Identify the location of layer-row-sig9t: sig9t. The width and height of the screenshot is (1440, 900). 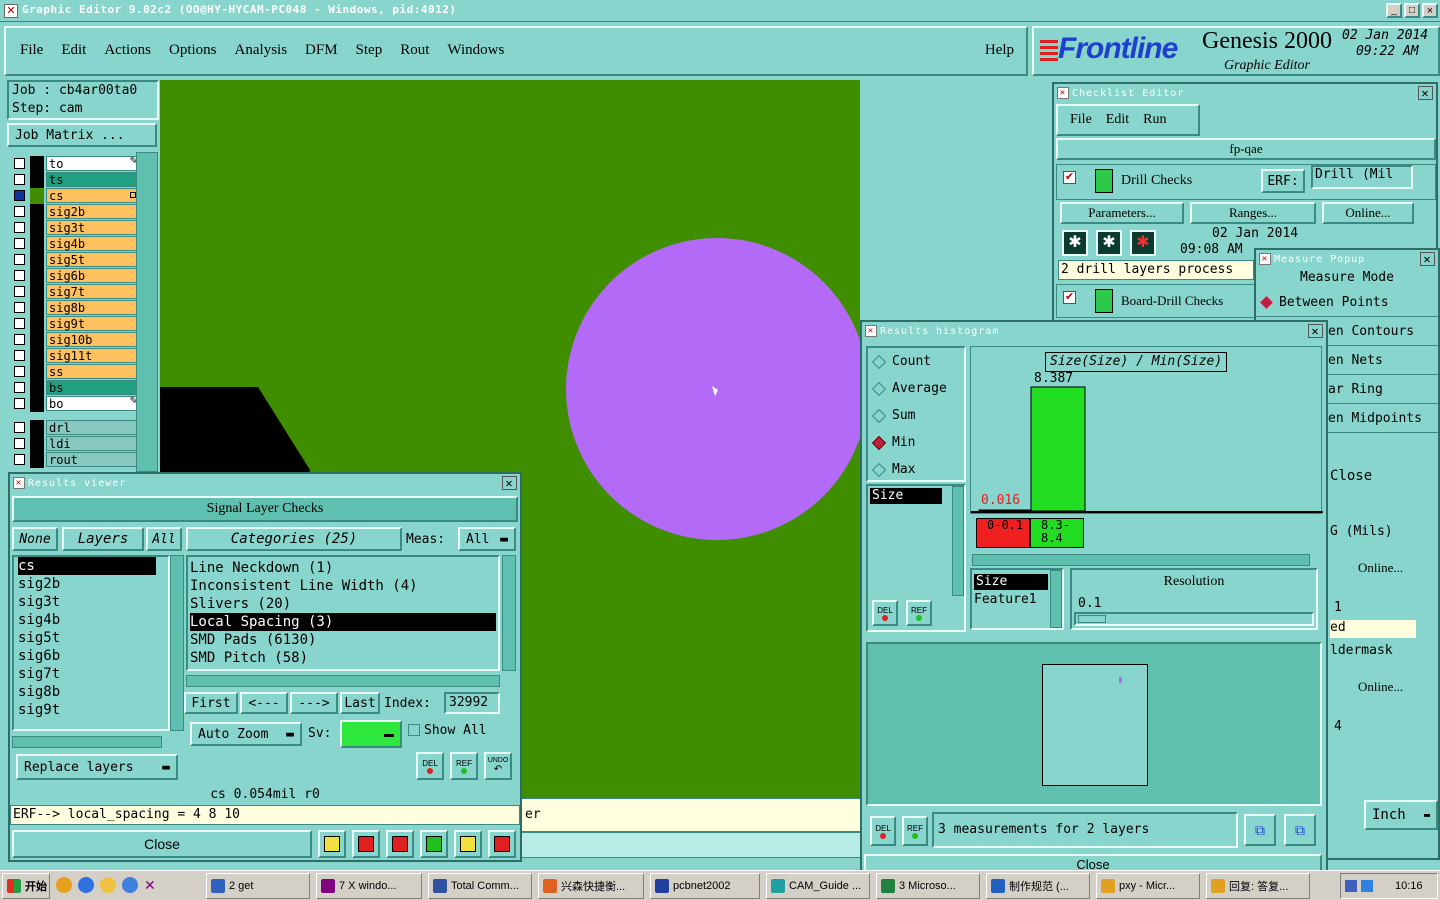
(75, 324).